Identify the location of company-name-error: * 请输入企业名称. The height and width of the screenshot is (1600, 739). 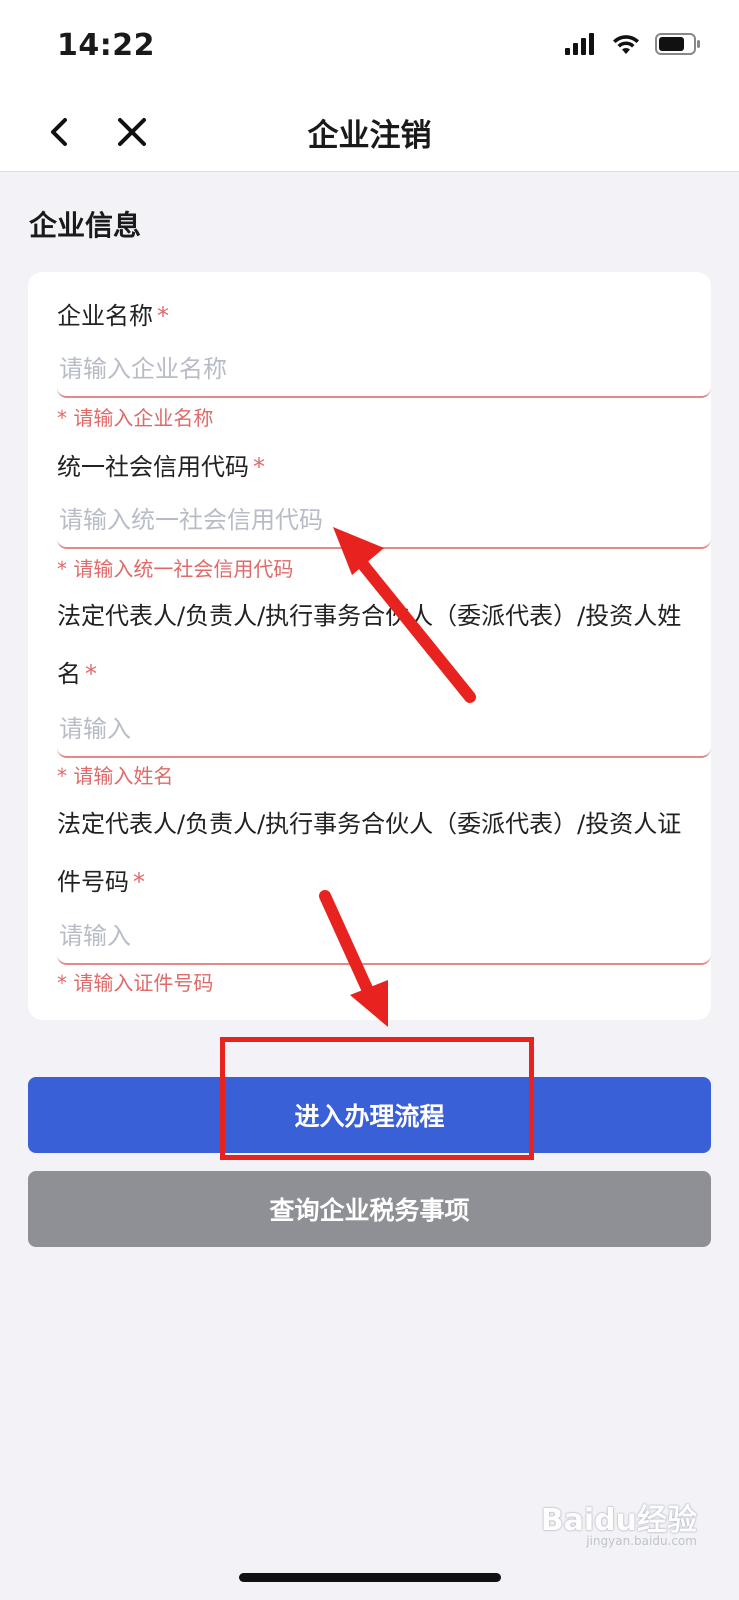
(135, 418).